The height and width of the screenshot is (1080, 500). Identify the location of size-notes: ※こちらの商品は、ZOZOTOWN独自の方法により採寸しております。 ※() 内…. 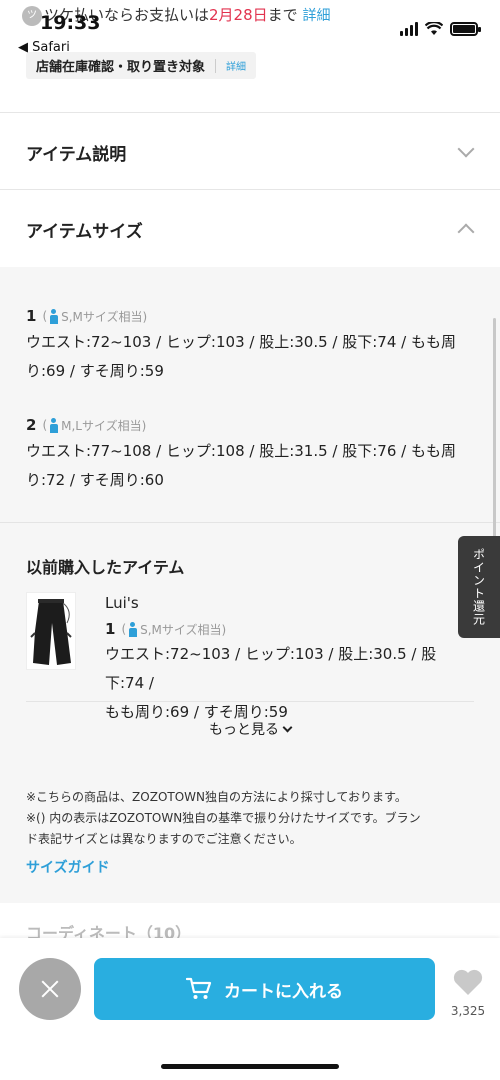
(223, 818).